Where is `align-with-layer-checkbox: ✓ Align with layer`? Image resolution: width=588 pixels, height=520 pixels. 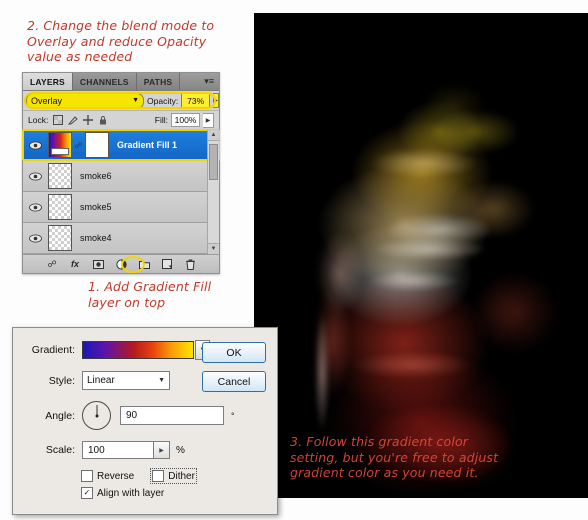 align-with-layer-checkbox: ✓ Align with layer is located at coordinates (122, 493).